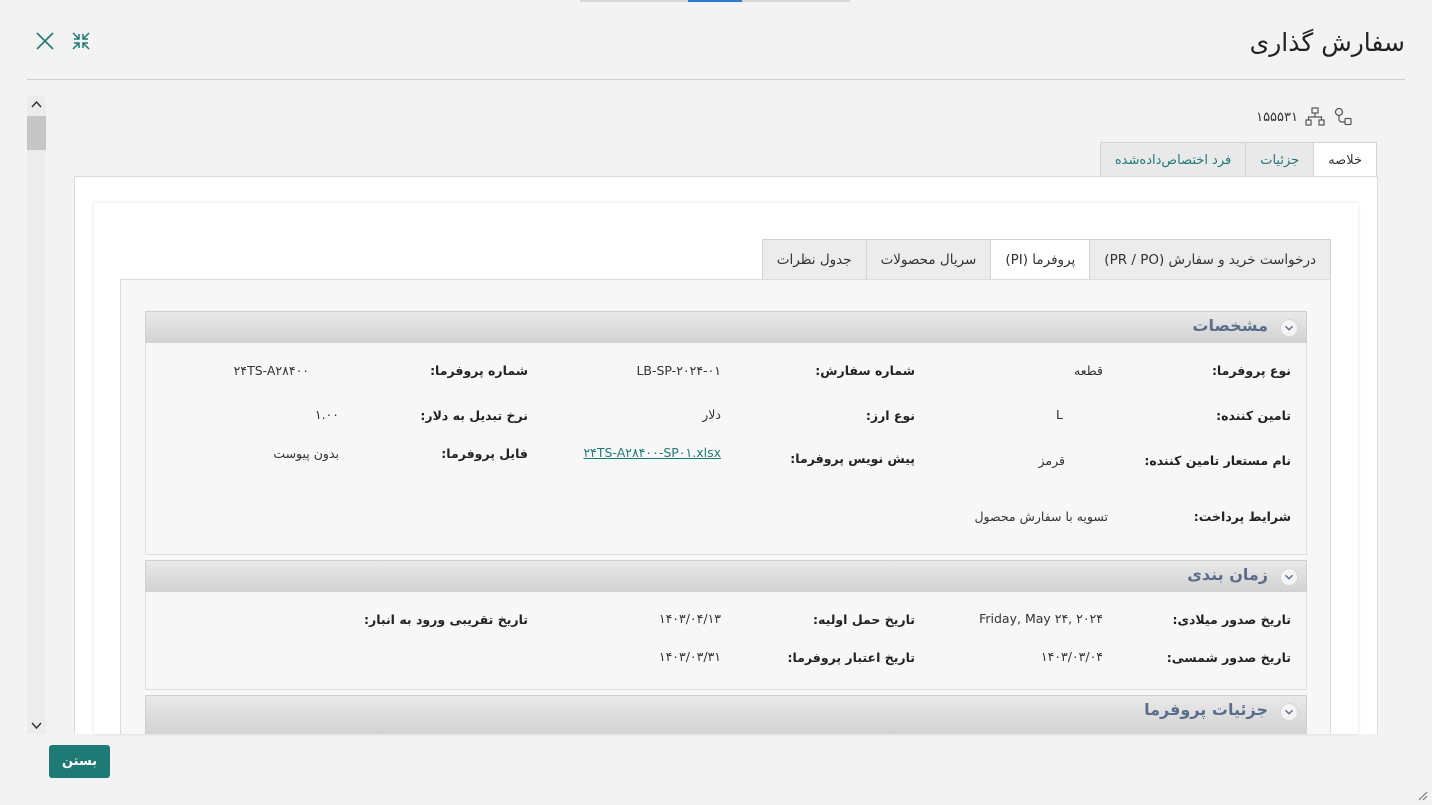  I want to click on supplier-value: L, so click(1059, 414).